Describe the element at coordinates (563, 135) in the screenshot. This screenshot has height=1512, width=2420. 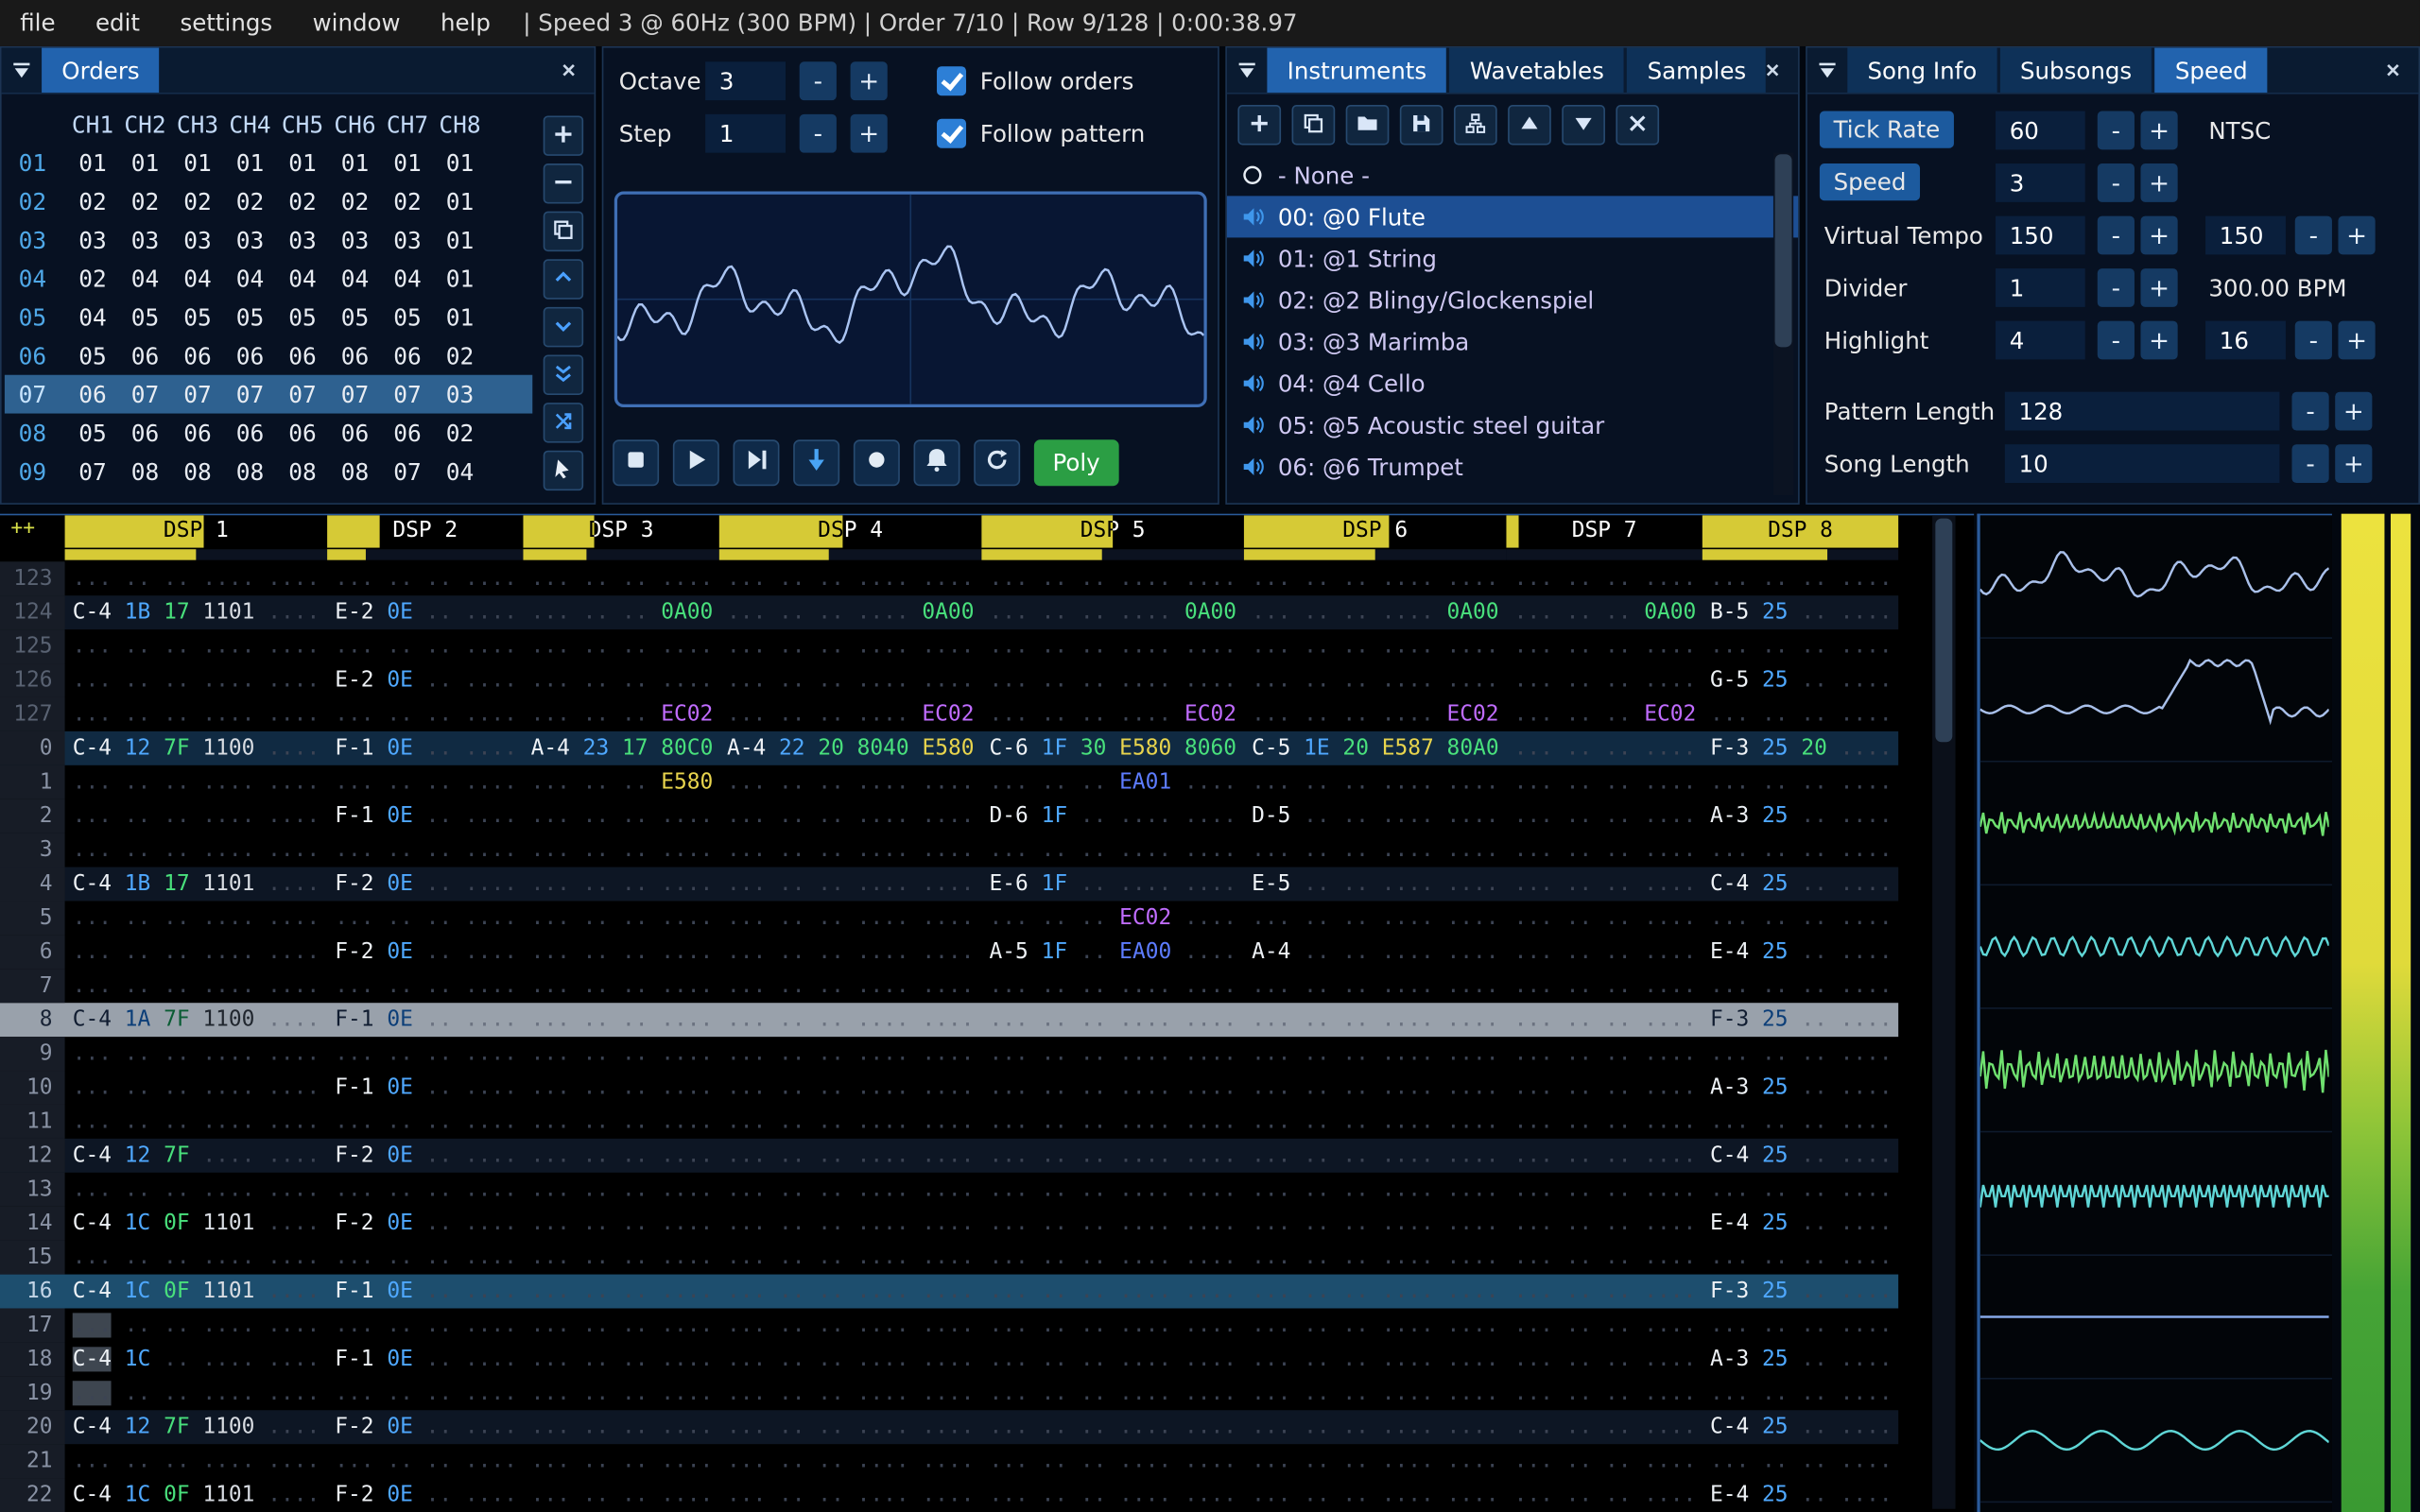
I see `add-order-button` at that location.